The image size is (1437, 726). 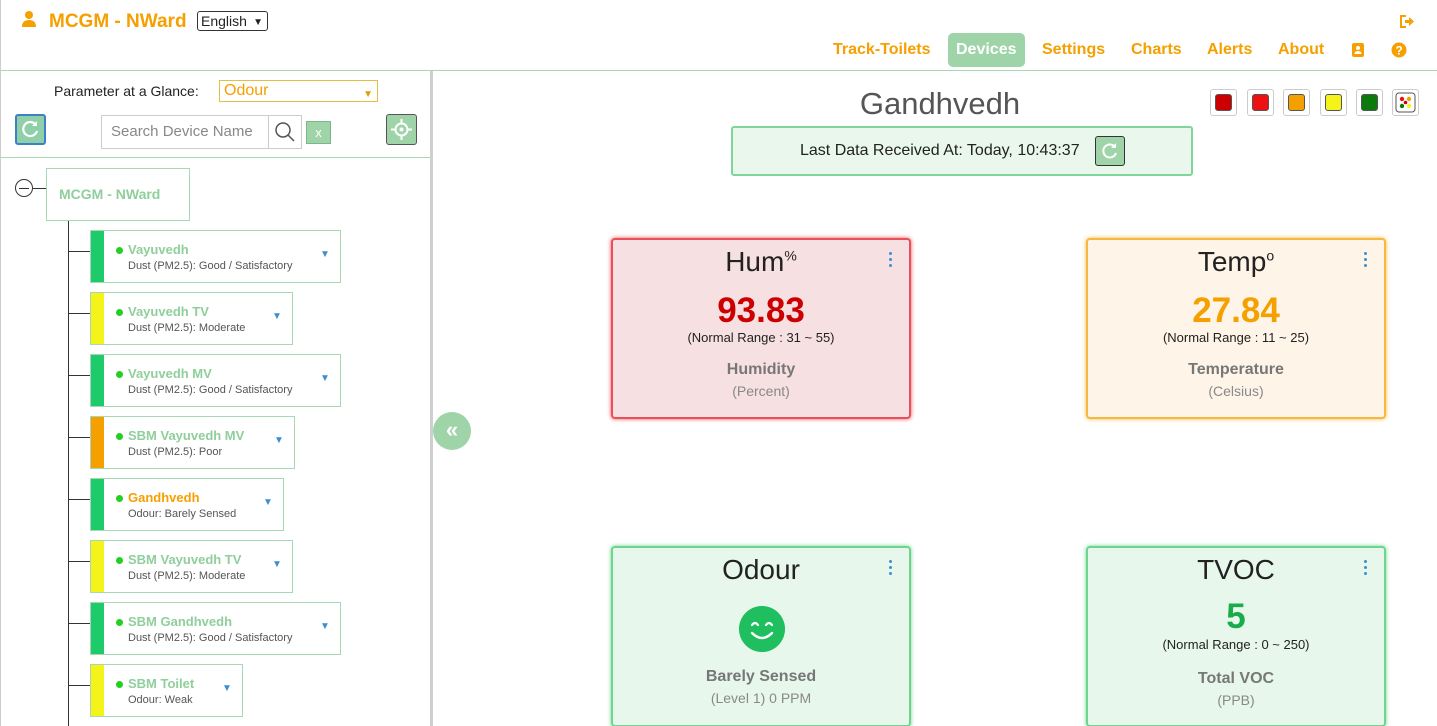 I want to click on collapse-panel-button: «, so click(x=452, y=431).